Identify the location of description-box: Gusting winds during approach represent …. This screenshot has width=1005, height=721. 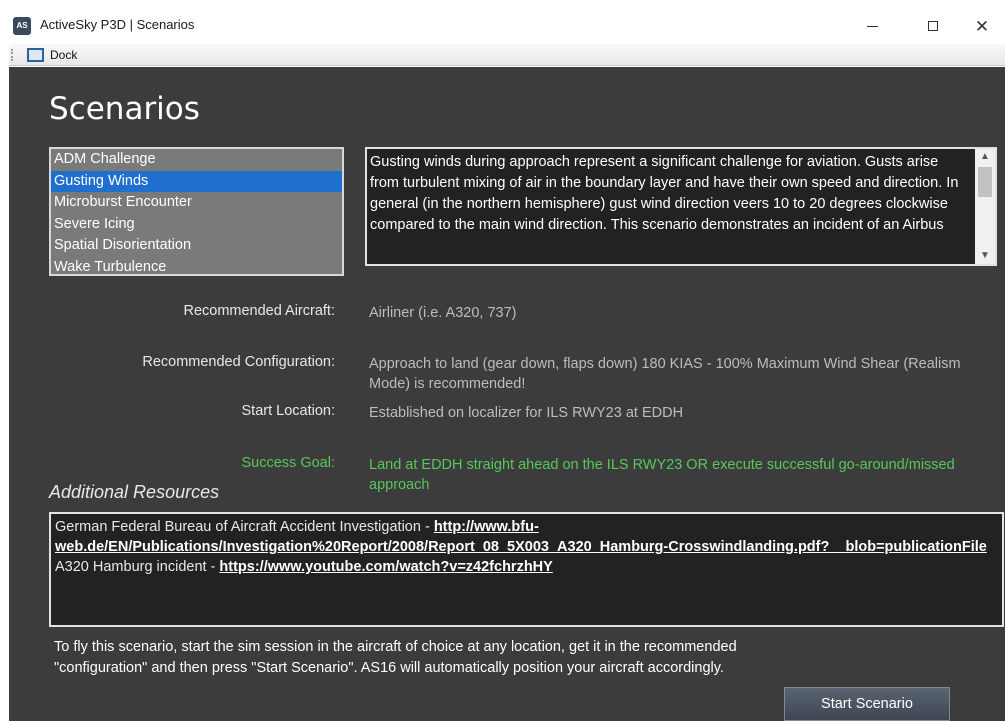
(681, 206).